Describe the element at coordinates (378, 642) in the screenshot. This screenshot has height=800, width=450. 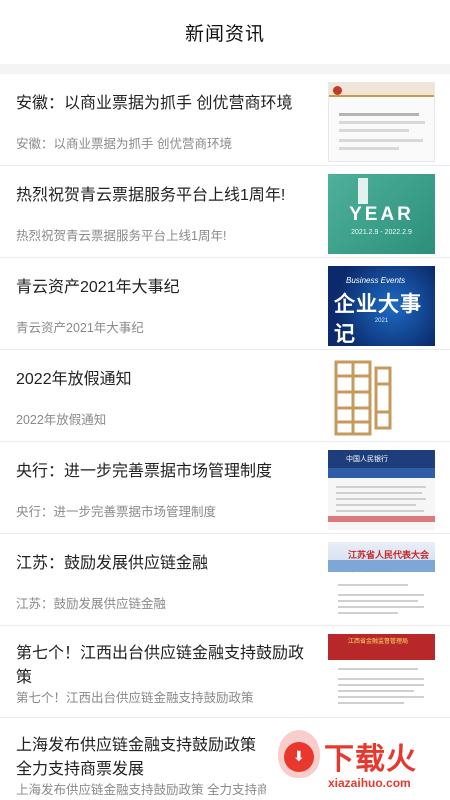
I see `thumb-header: 江西省金融监督管理局` at that location.